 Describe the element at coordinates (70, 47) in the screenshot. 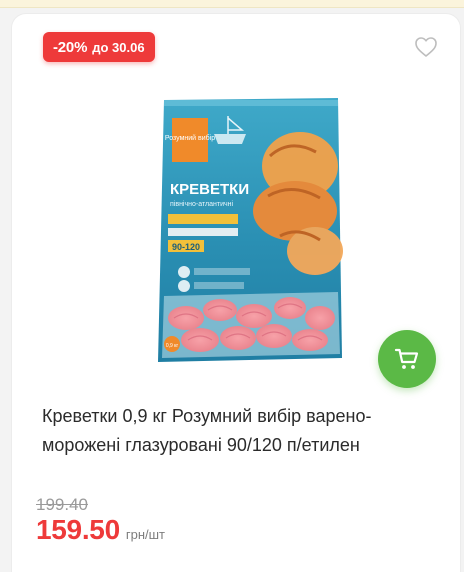

I see `discount-percent: -20%` at that location.